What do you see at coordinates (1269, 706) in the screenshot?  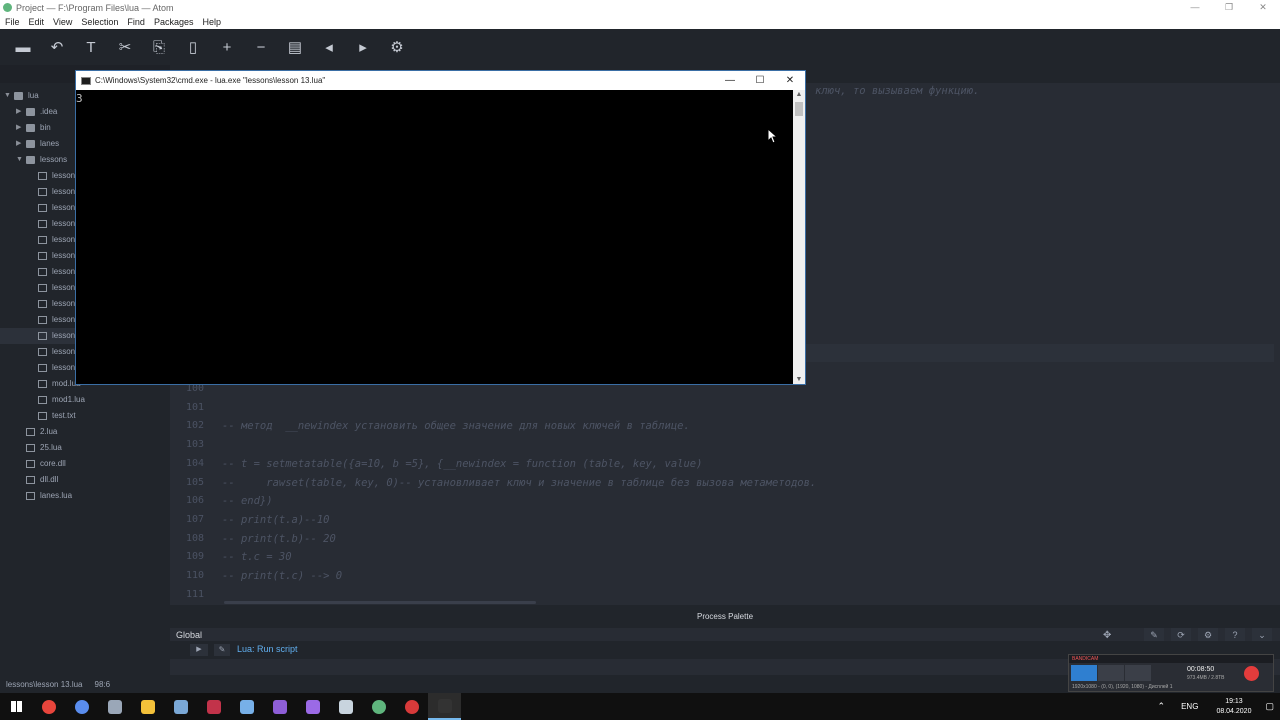 I see `notification-icon: ▢` at bounding box center [1269, 706].